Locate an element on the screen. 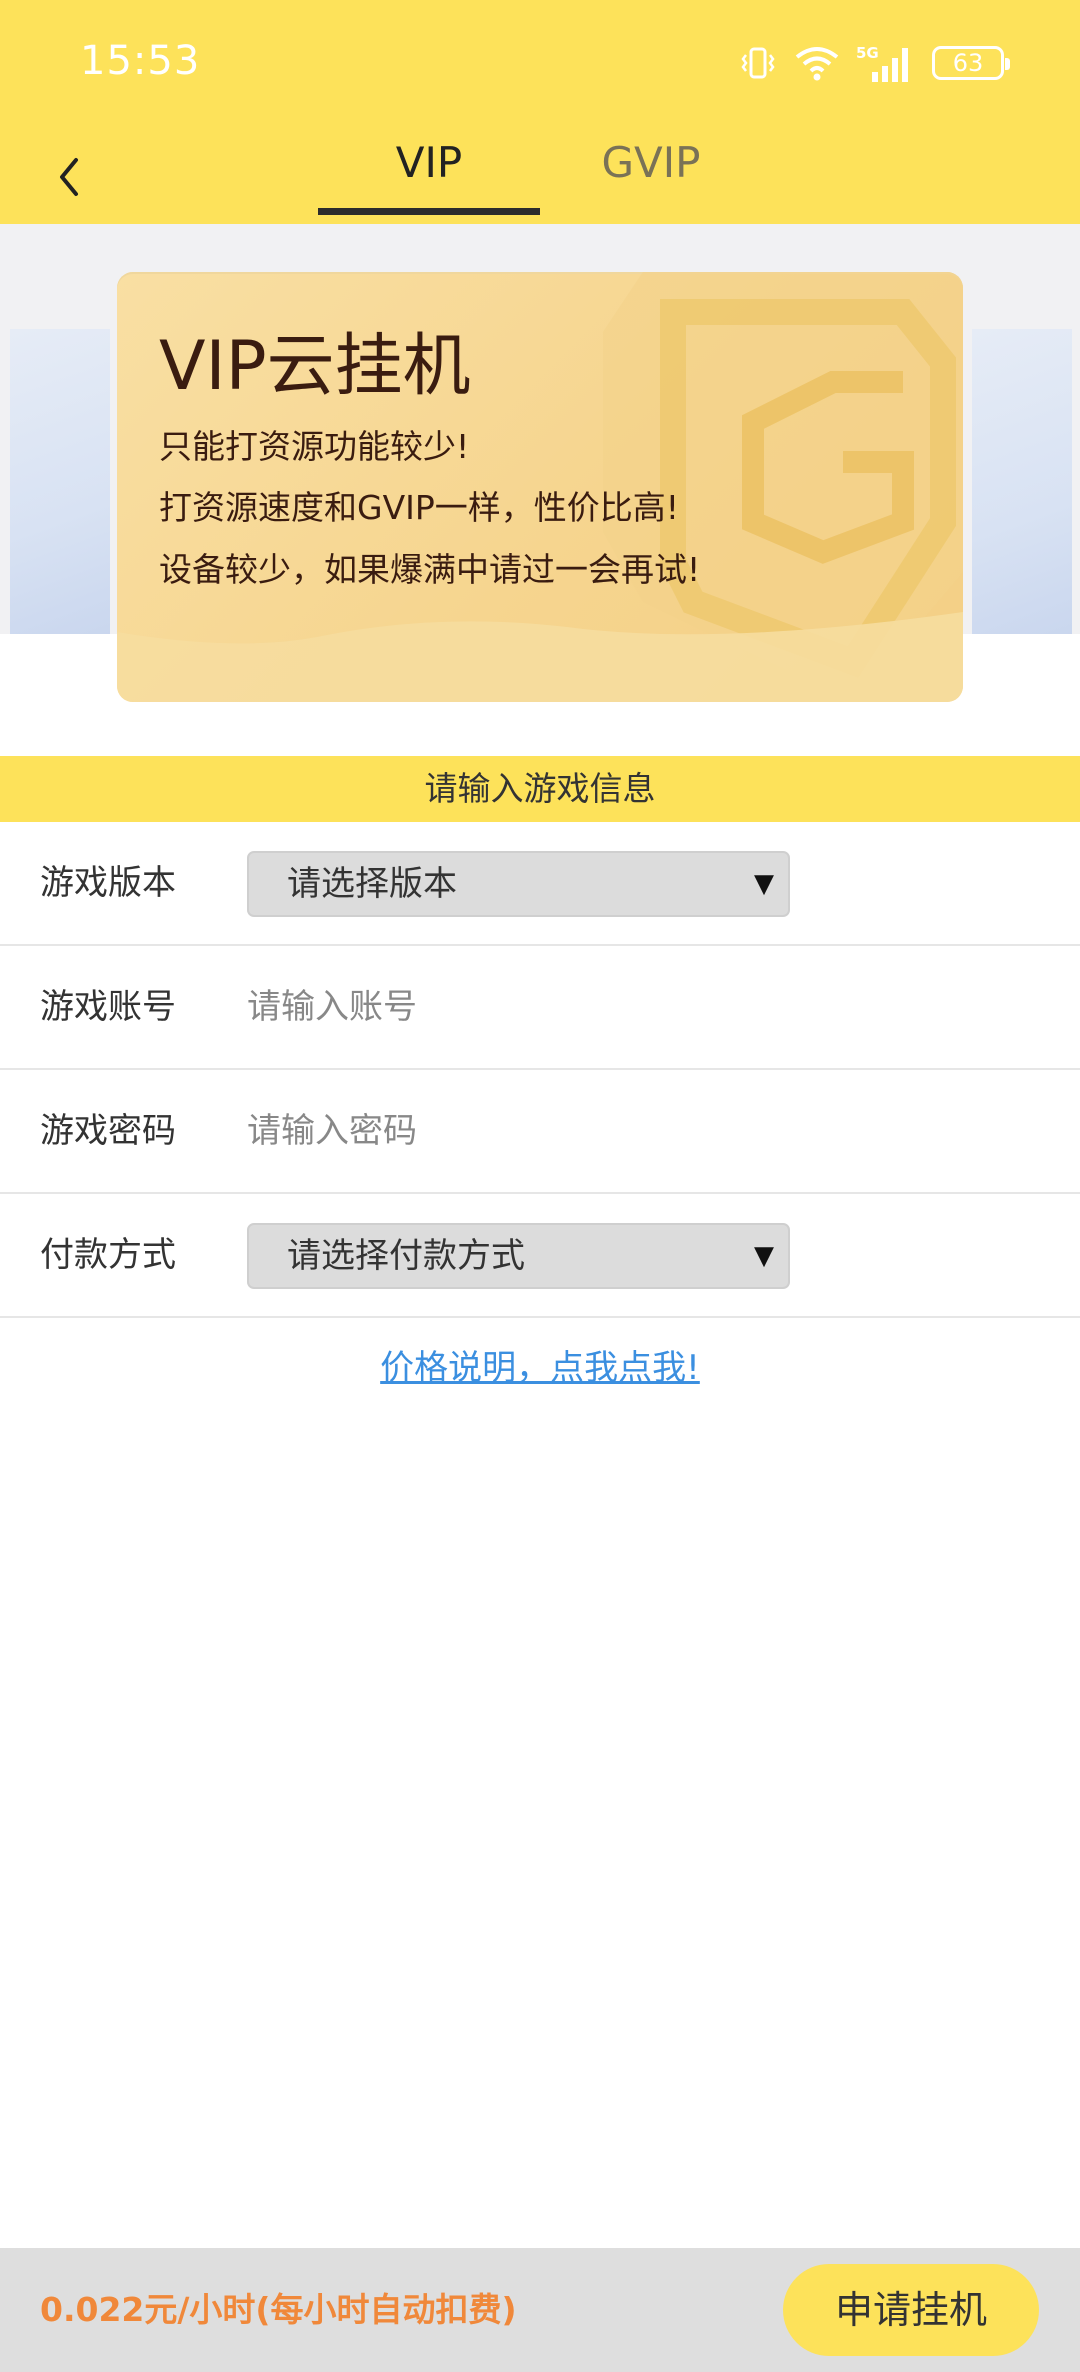 The height and width of the screenshot is (2372, 1080). payment-select: 请选择付款方式 ▼ is located at coordinates (518, 1256).